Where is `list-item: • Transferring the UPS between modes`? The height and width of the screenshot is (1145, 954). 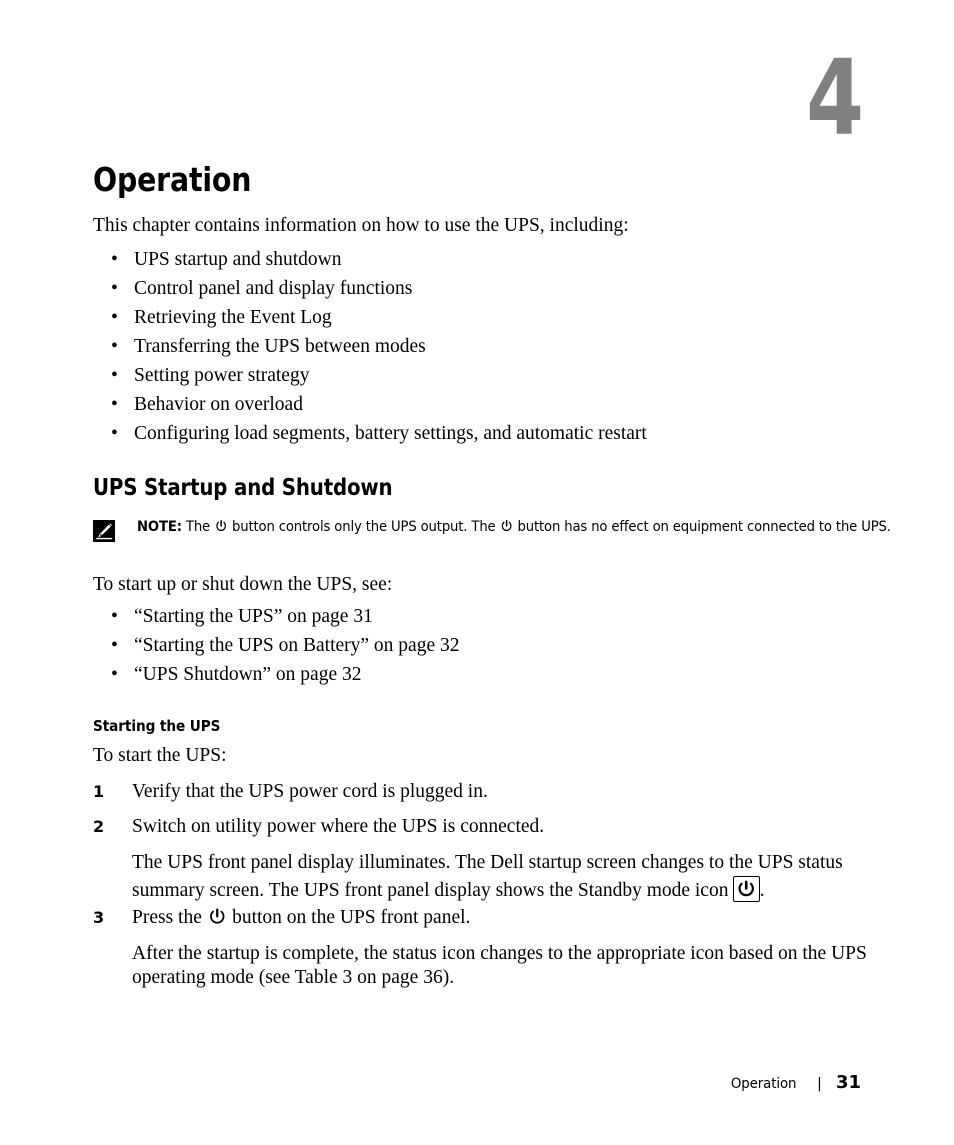 list-item: • Transferring the UPS between modes is located at coordinates (370, 346).